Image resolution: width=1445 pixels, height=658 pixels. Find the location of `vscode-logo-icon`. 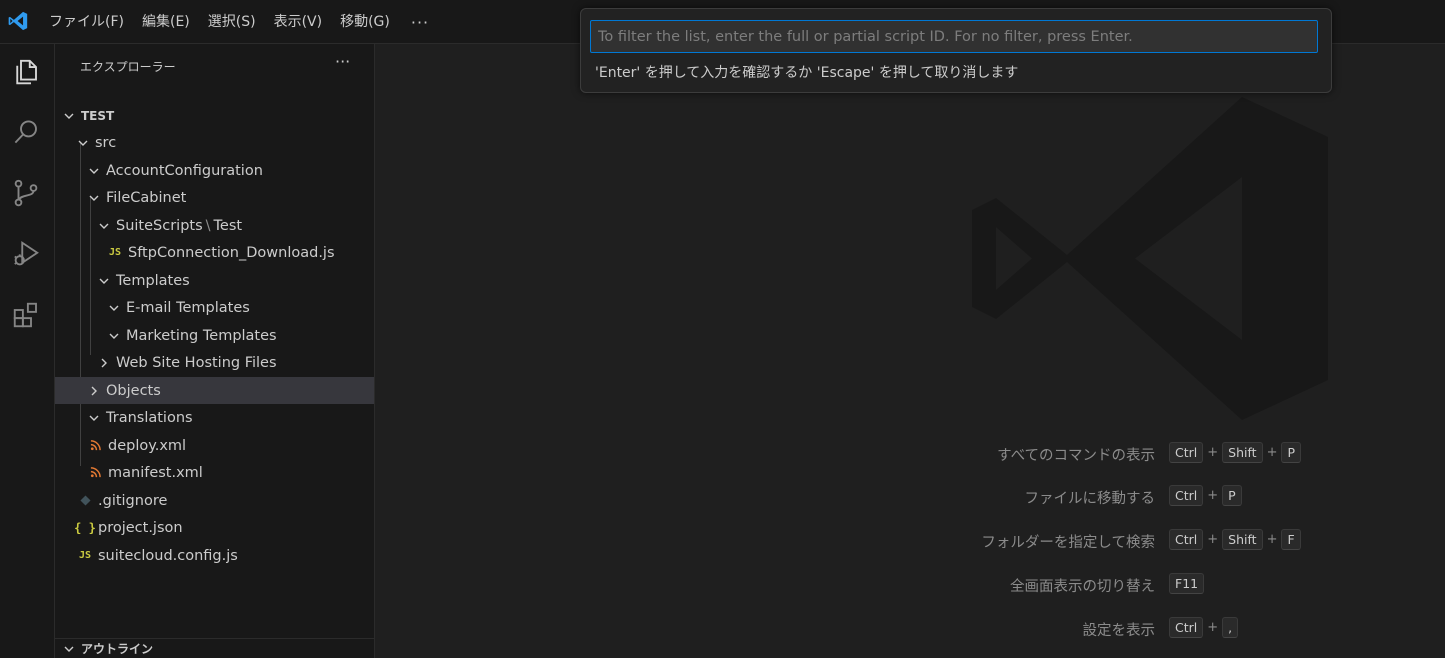

vscode-logo-icon is located at coordinates (18, 21).